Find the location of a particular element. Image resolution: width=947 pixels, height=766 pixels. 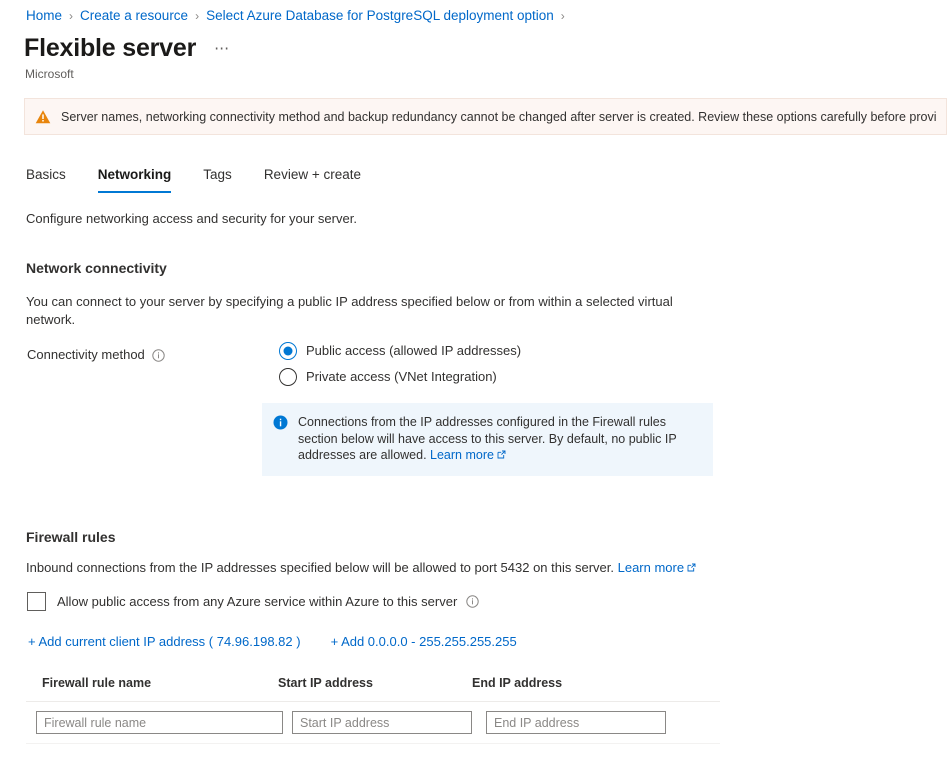

firewall-learn-more-link: Learn more is located at coordinates (651, 567).